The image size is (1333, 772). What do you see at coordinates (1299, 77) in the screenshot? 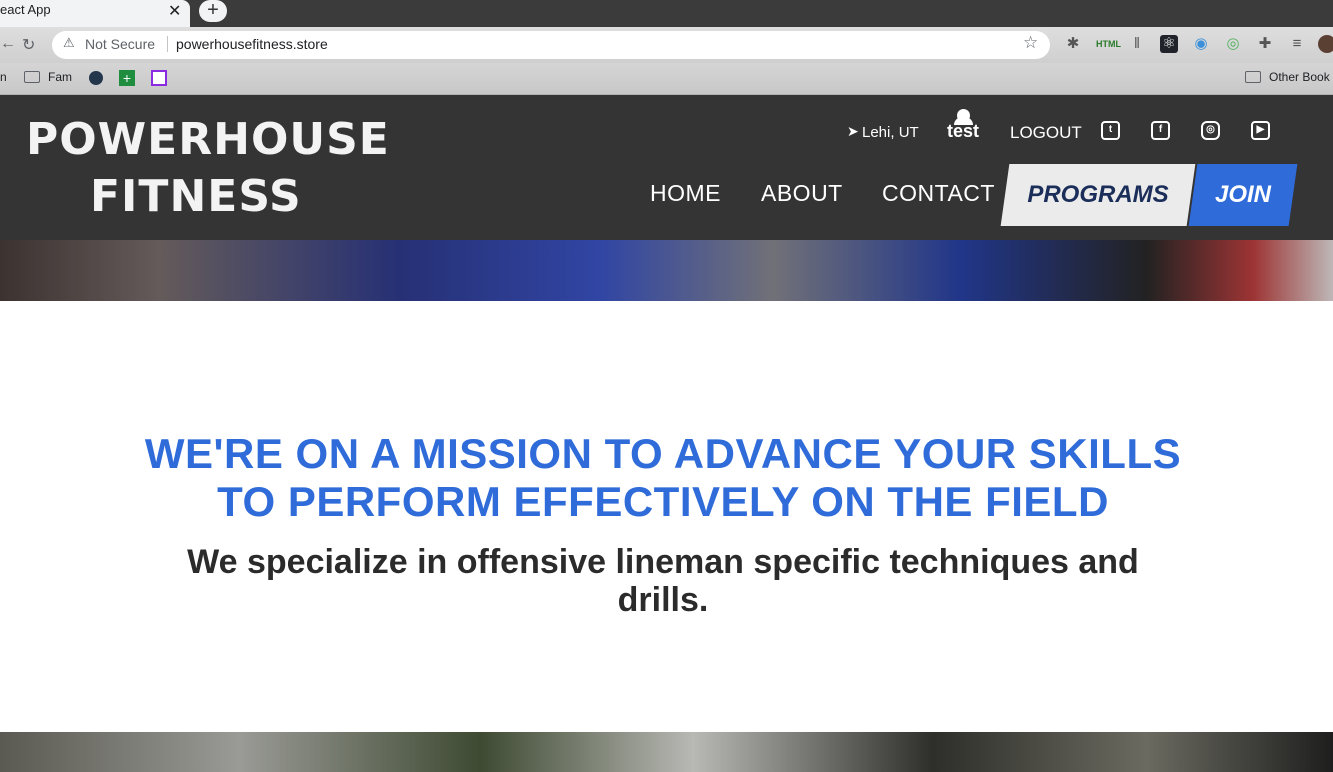
I see `other-bookmarks: Other Book` at bounding box center [1299, 77].